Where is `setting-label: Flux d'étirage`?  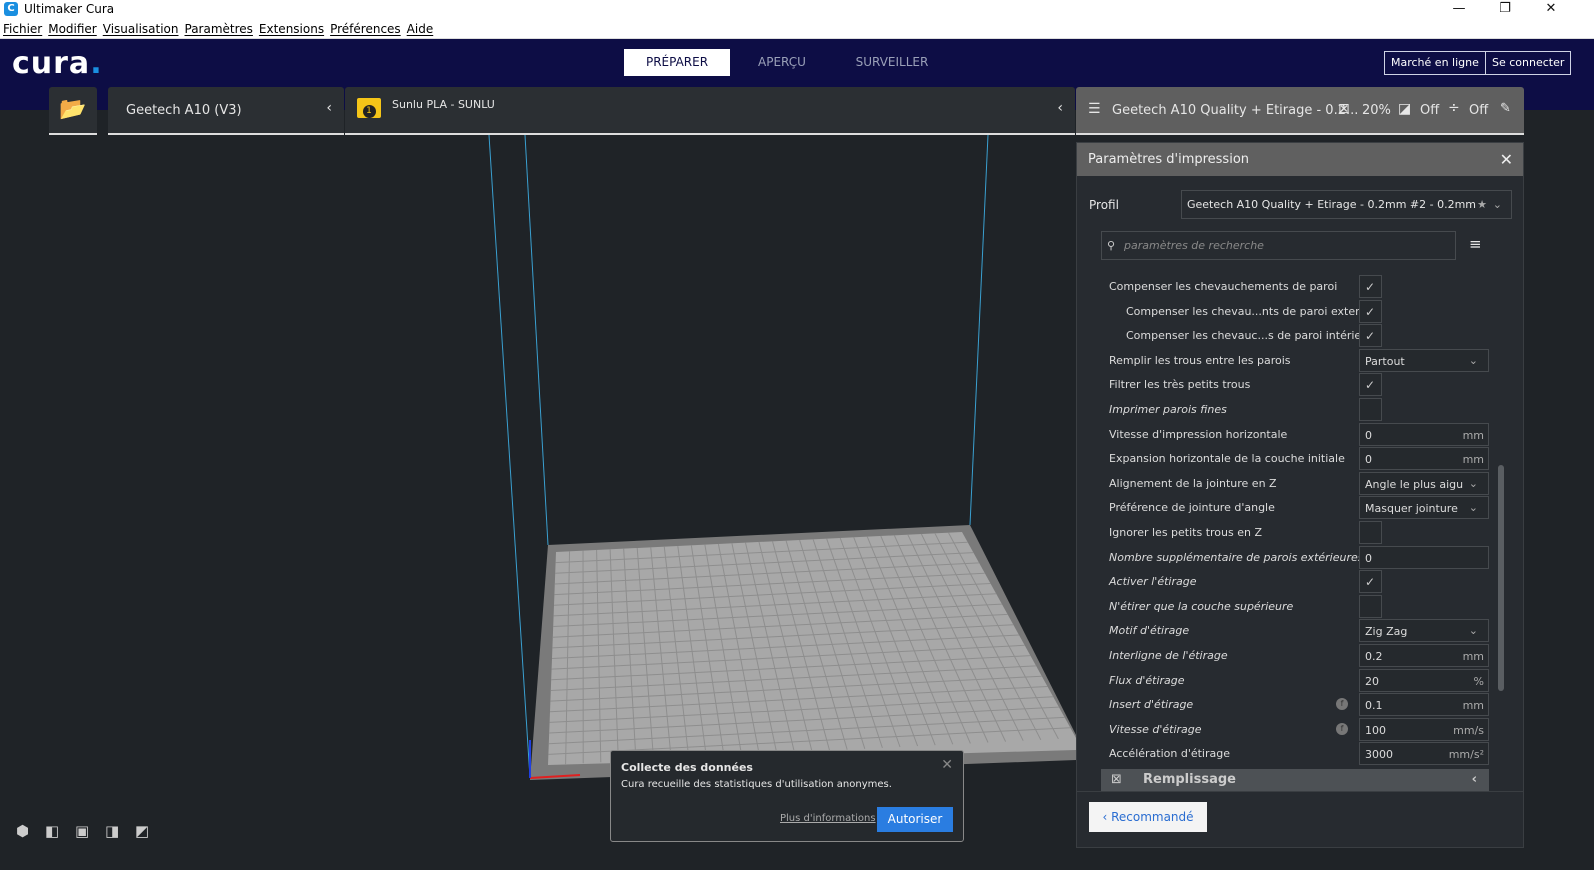 setting-label: Flux d'étirage is located at coordinates (1147, 680).